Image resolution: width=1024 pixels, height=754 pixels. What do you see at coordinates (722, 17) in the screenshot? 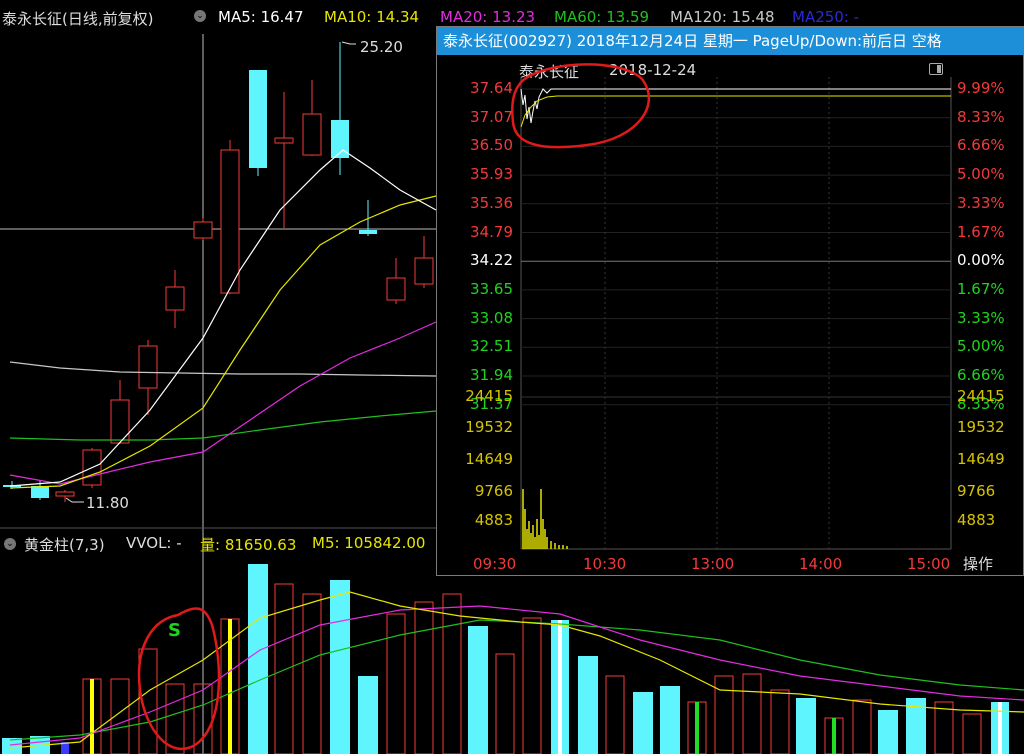
I see `ma120-value: MA120: 15.48` at bounding box center [722, 17].